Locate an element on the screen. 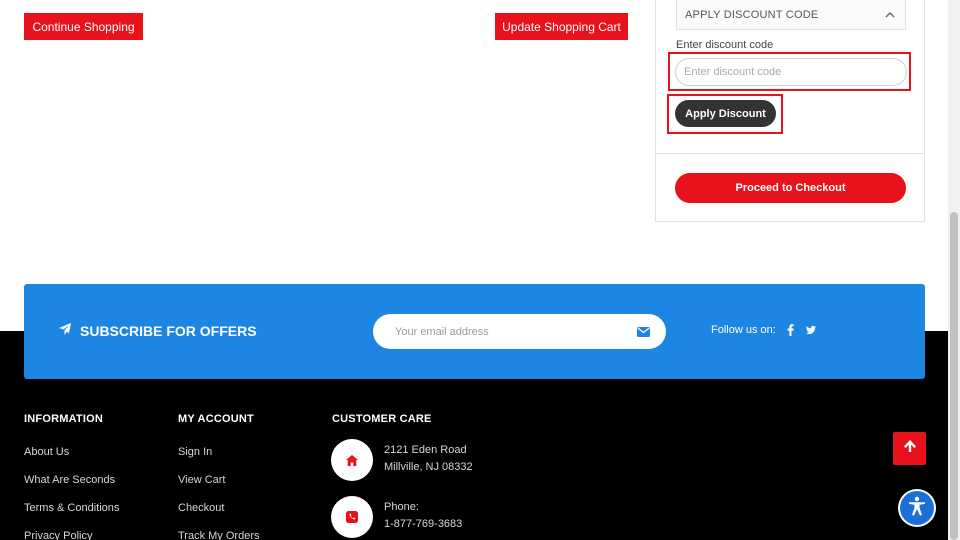 The height and width of the screenshot is (540, 960). home-icon is located at coordinates (352, 460).